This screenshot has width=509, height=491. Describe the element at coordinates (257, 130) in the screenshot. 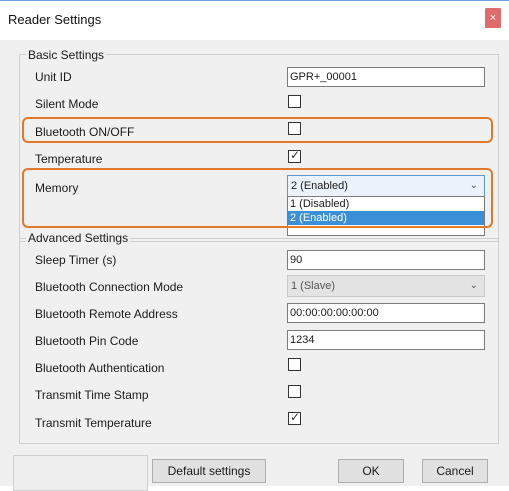

I see `bluetooth-onoff-highlight` at that location.